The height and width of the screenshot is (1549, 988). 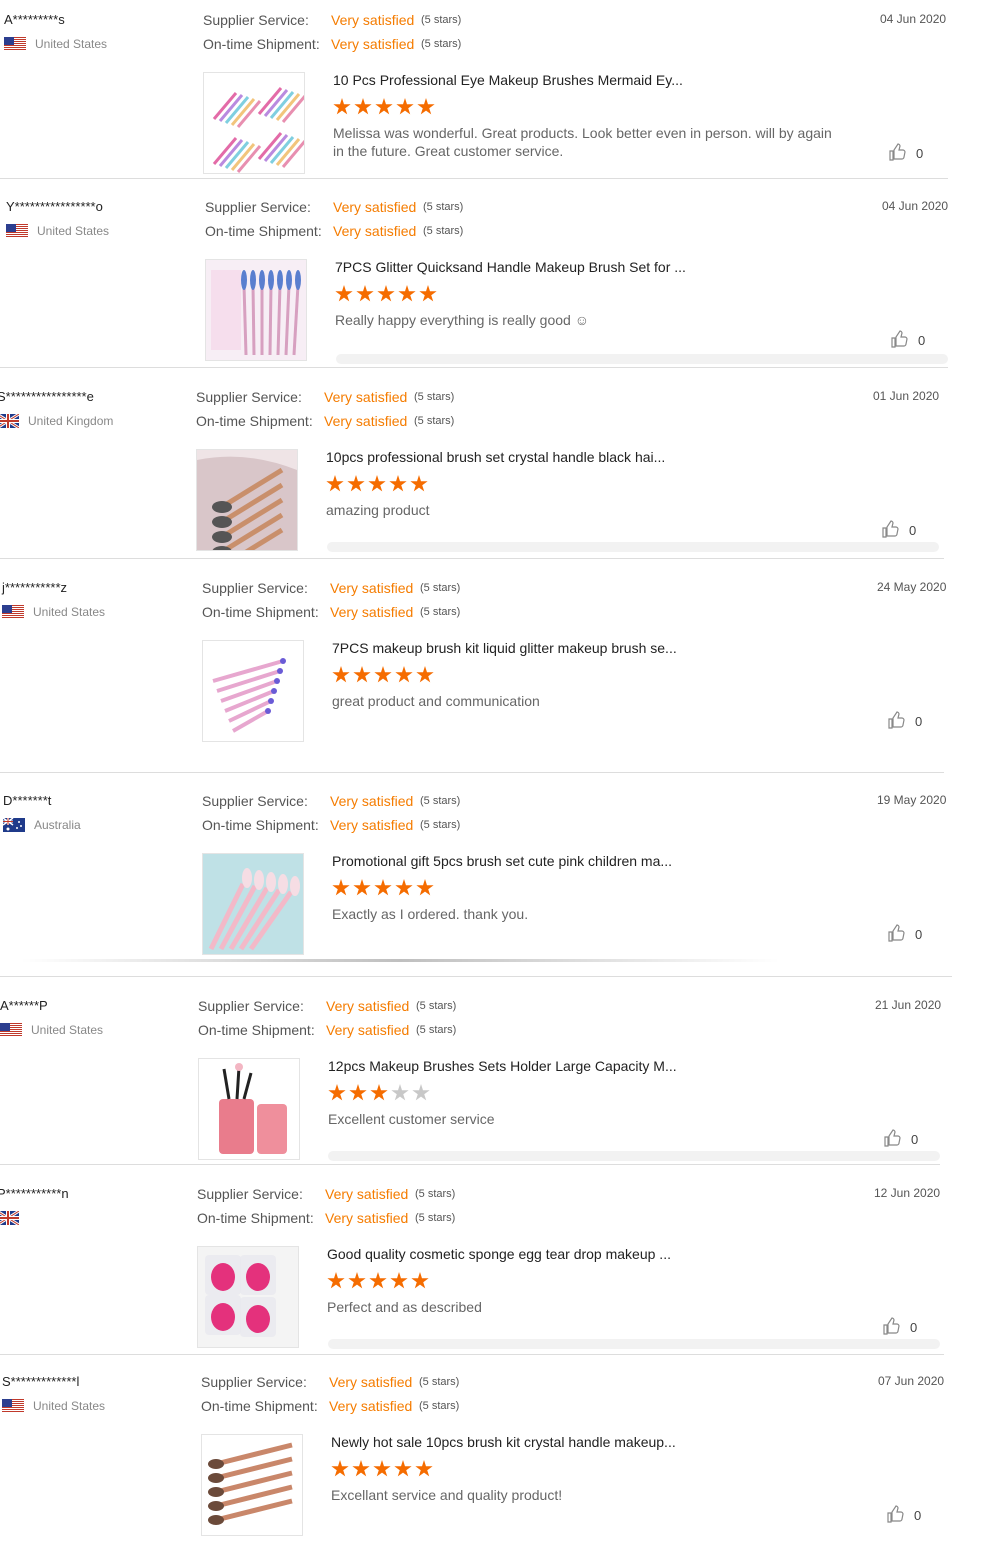 What do you see at coordinates (447, 1495) in the screenshot?
I see `review-comment: Excellant service and quality product!` at bounding box center [447, 1495].